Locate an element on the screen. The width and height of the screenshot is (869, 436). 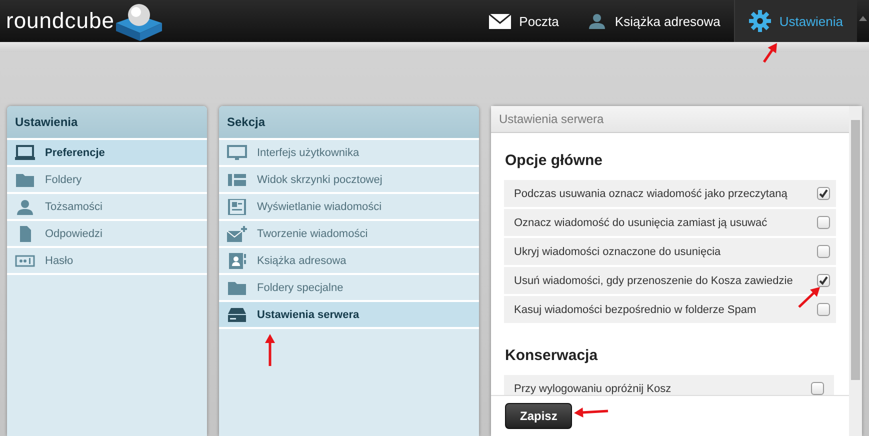
option-label: Kasuj wiadomości bezpośrednio w folderze Spam is located at coordinates (635, 310).